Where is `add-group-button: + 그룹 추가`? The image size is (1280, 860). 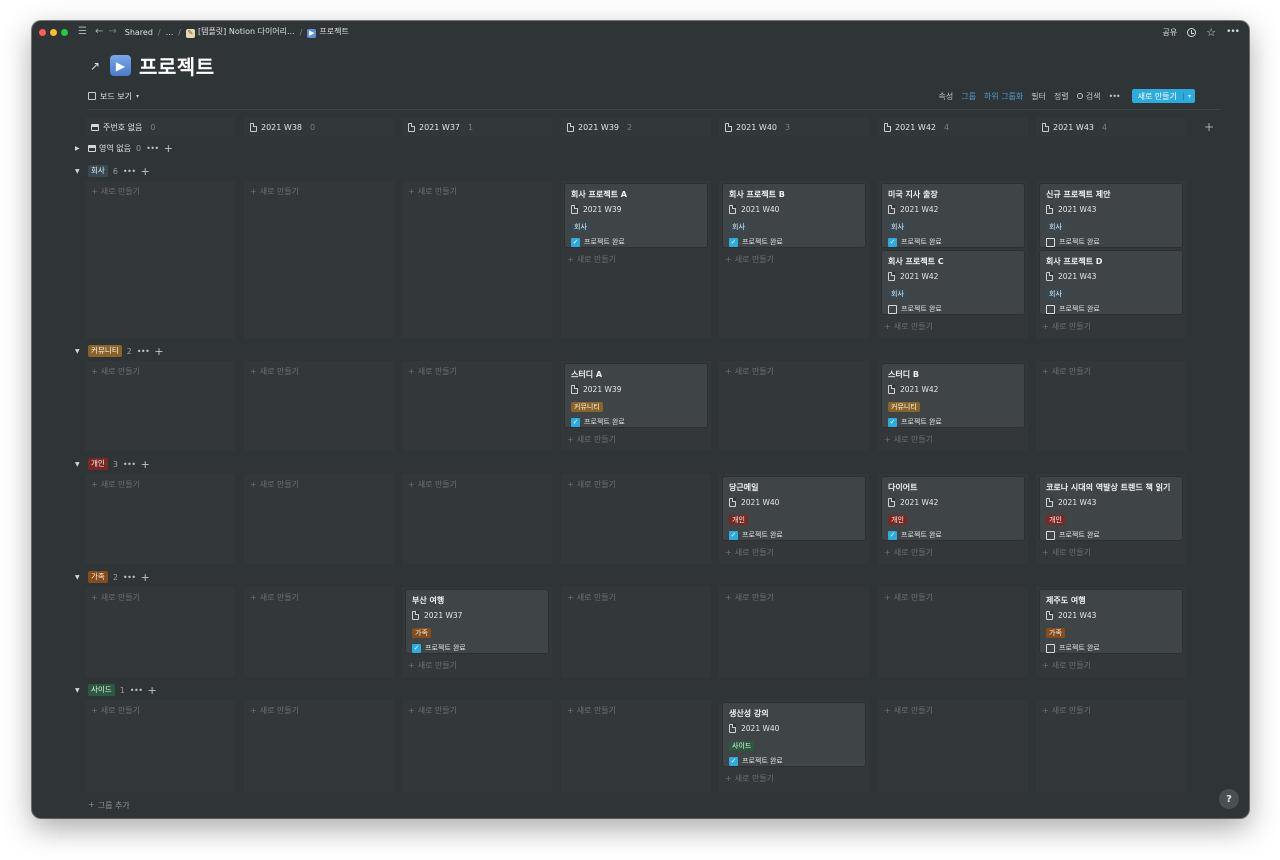
add-group-button: + 그룹 추가 is located at coordinates (109, 805).